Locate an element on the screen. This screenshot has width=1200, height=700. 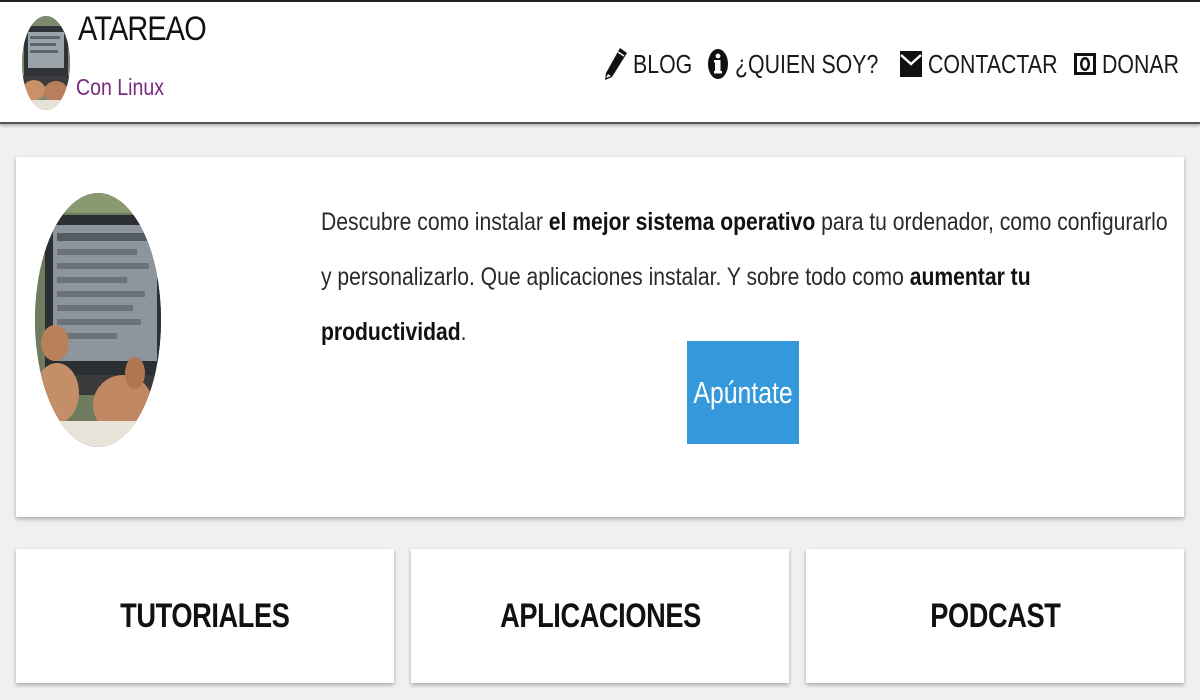
category-label: APLICACIONES is located at coordinates (600, 615).